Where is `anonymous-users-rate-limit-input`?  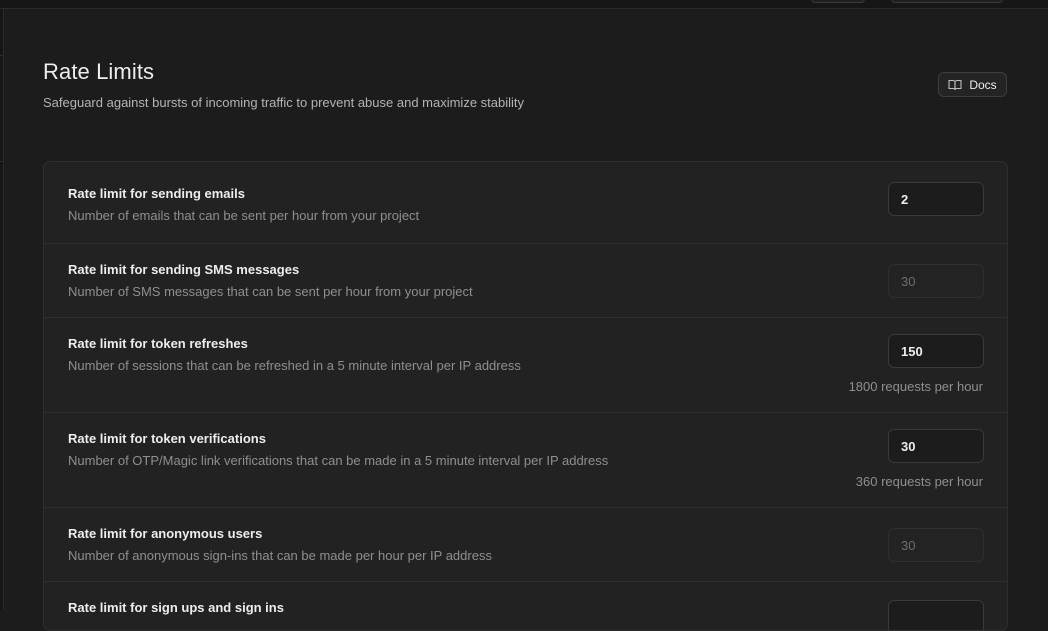
anonymous-users-rate-limit-input is located at coordinates (936, 545).